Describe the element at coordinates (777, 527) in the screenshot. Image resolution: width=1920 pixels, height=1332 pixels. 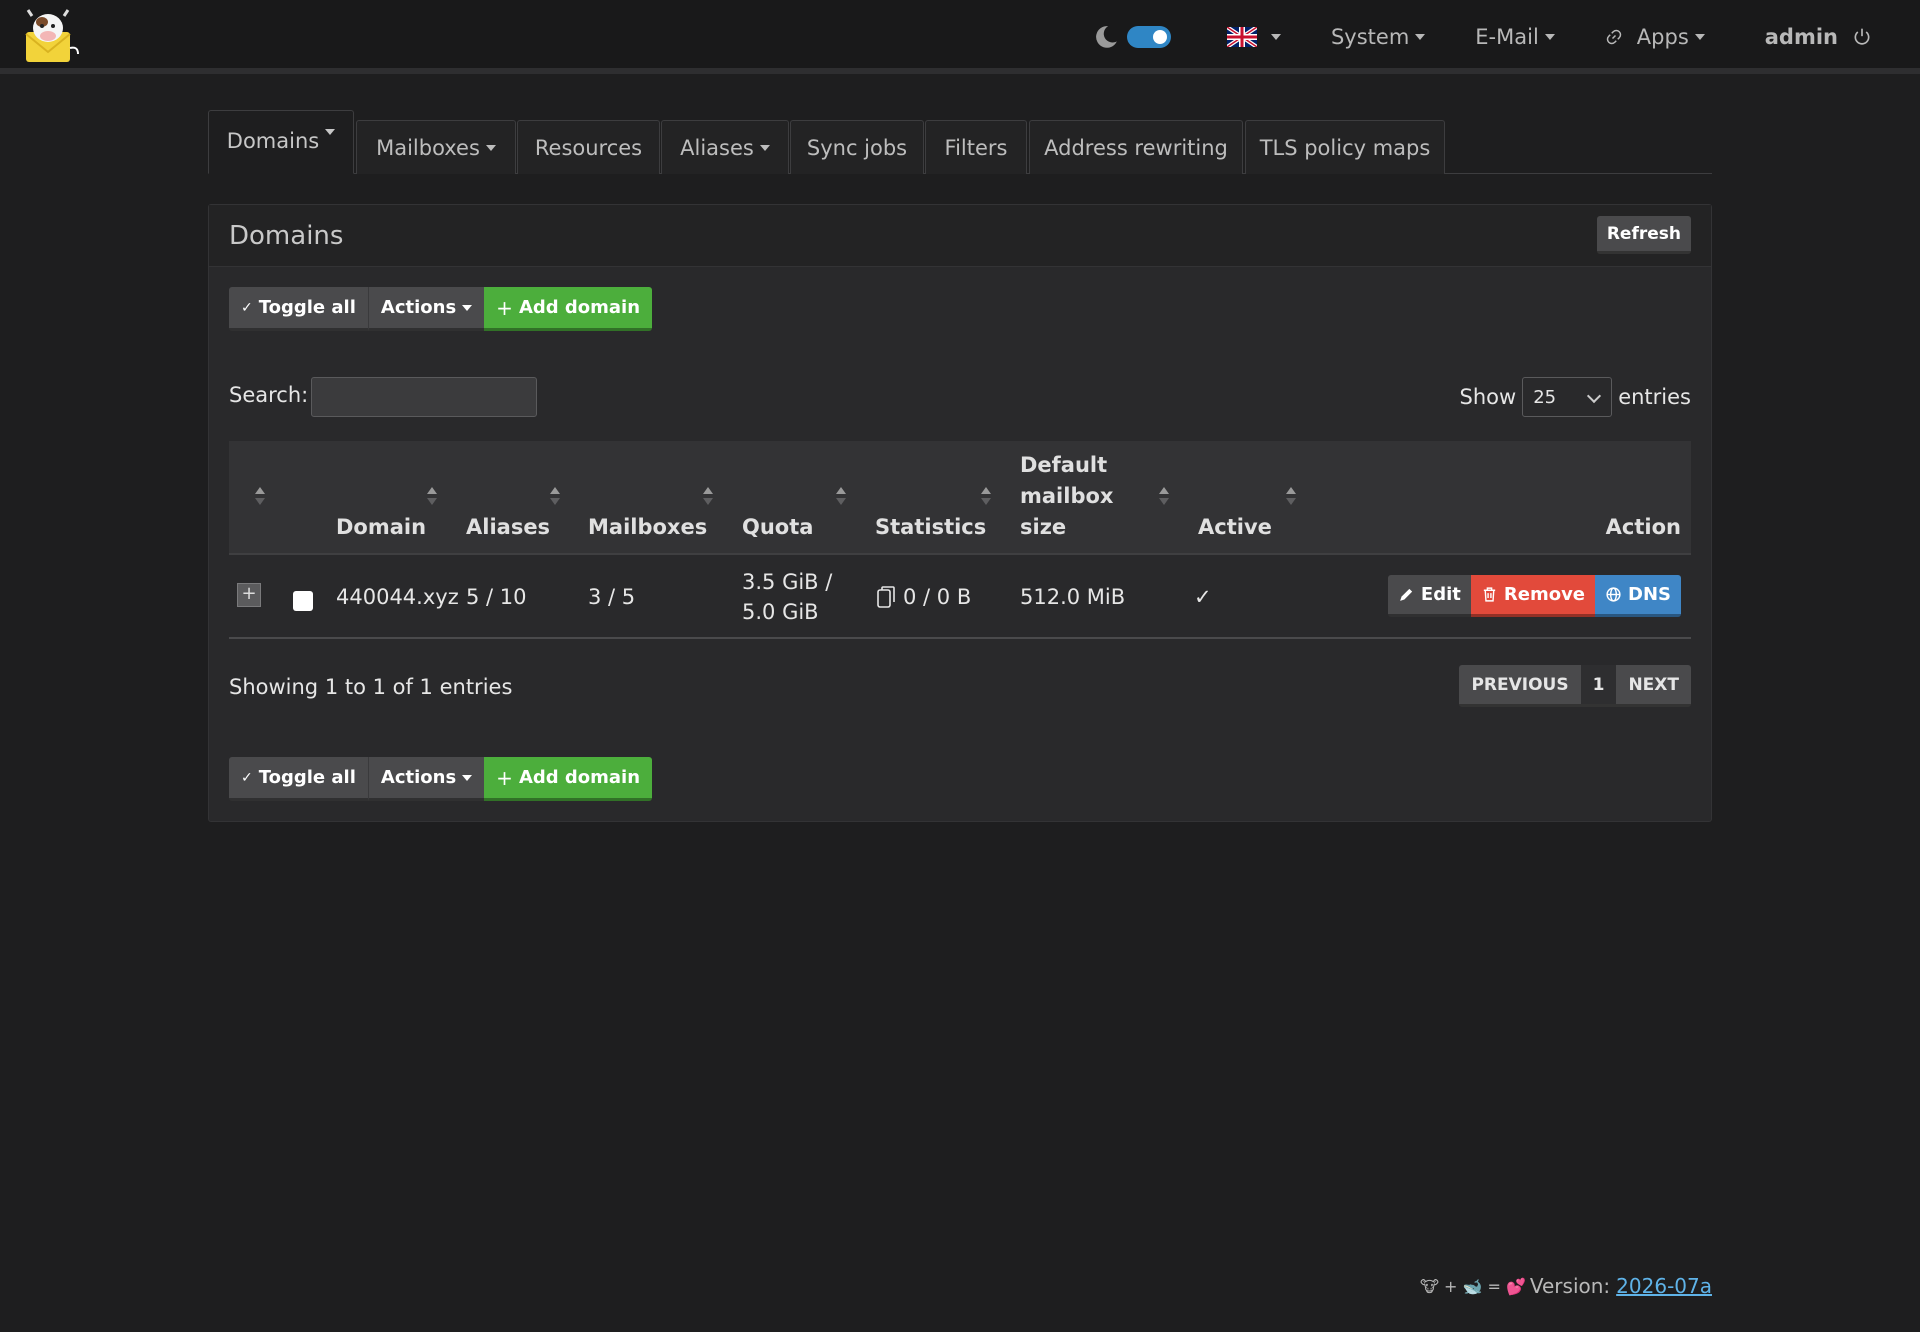
I see `column-quota: Quota` at that location.